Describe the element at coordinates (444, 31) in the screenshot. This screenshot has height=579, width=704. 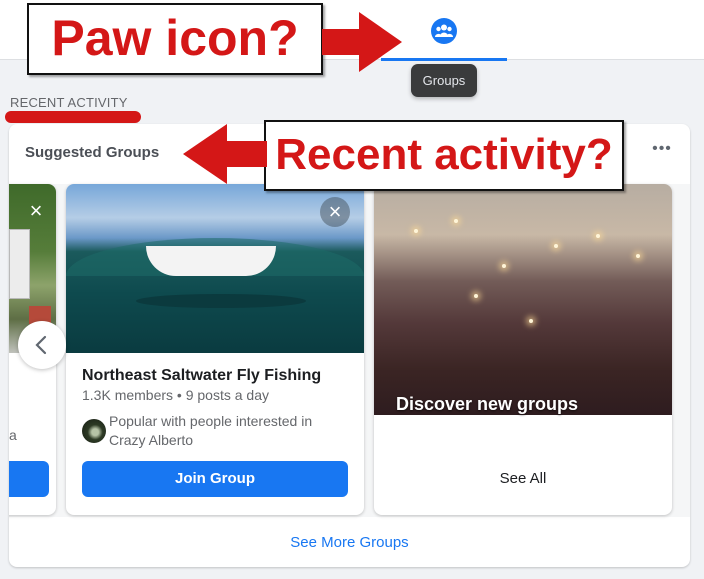
I see `groups-icon` at that location.